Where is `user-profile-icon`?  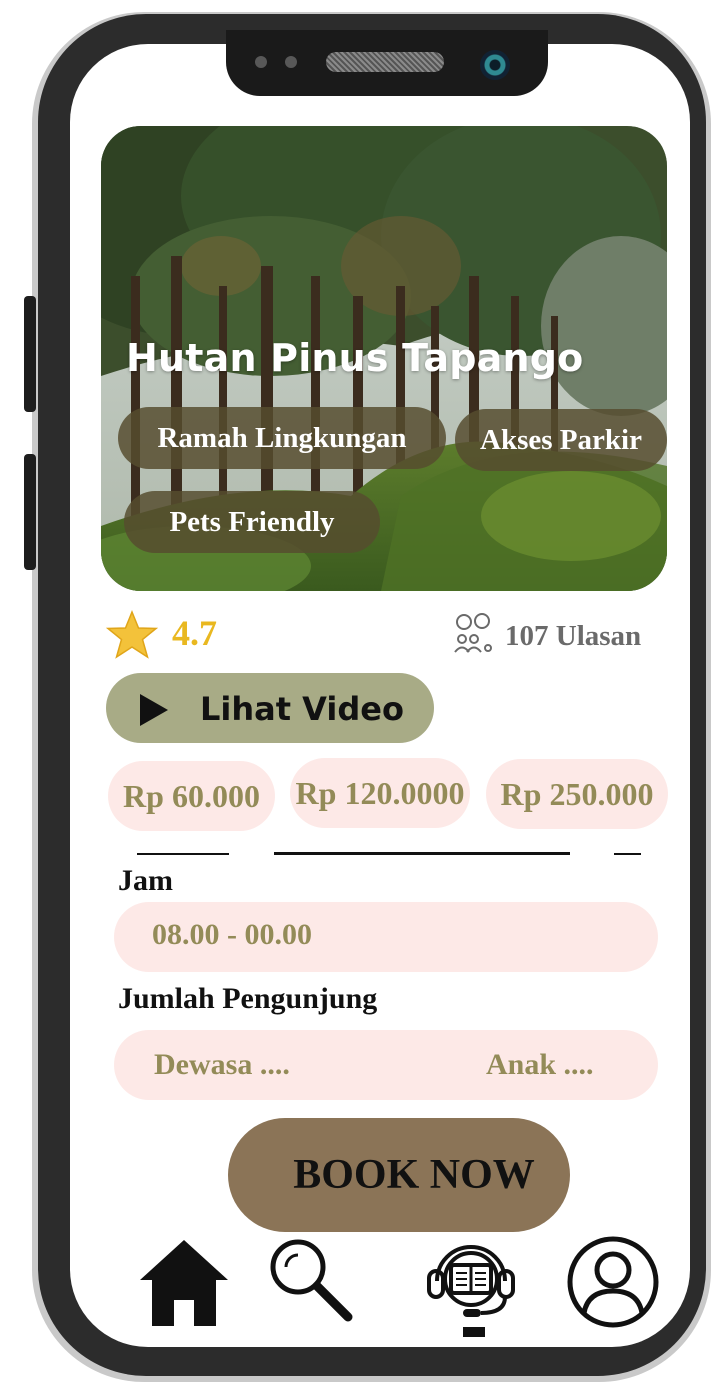 user-profile-icon is located at coordinates (613, 1282).